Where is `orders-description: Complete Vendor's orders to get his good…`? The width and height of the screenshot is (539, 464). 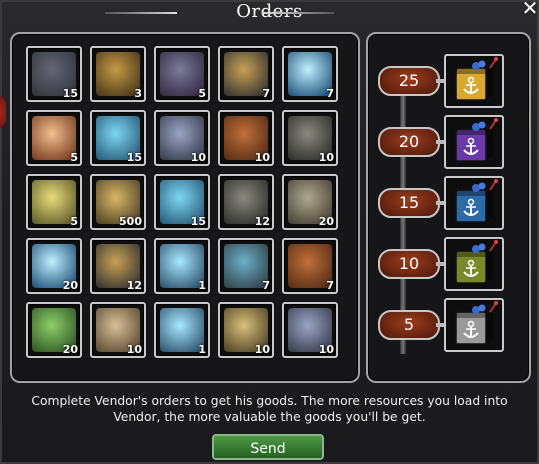
orders-description: Complete Vendor's orders to get his good… is located at coordinates (269, 409).